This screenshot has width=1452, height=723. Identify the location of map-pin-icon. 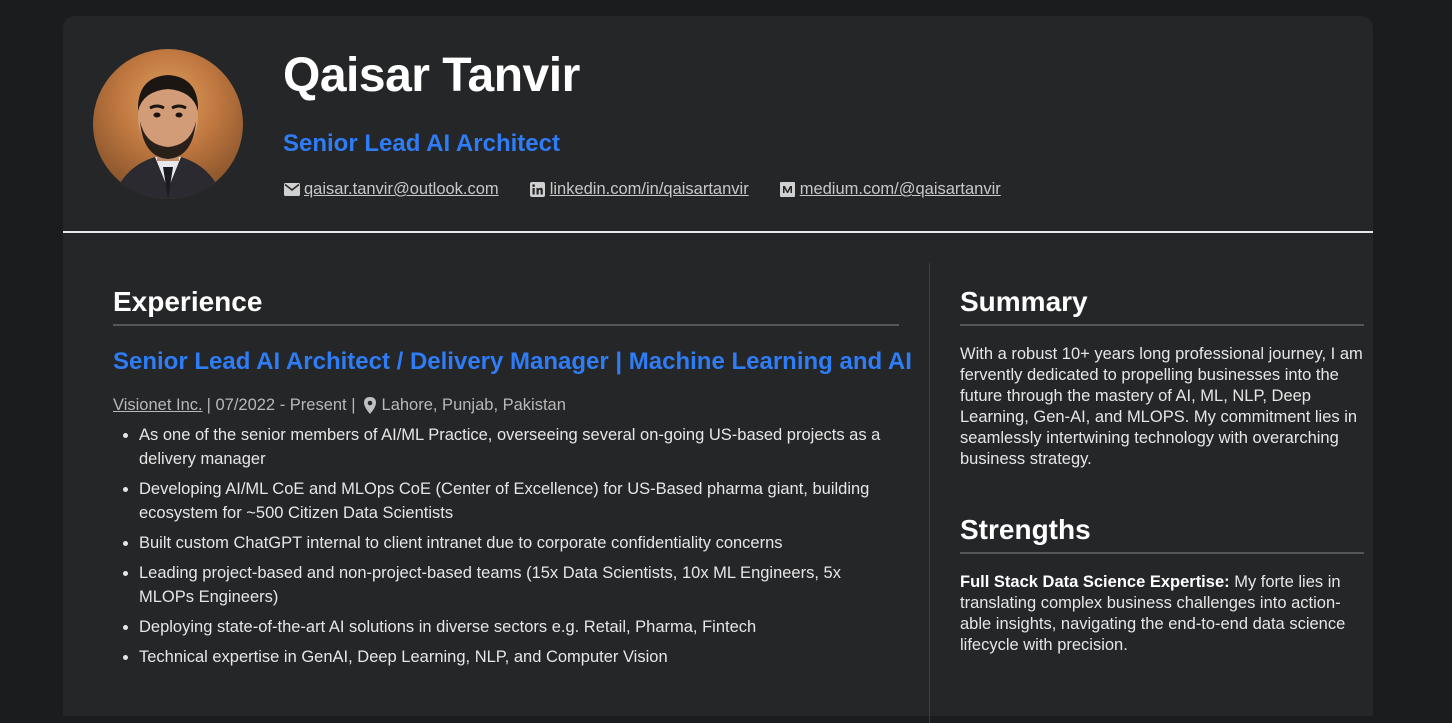
(369, 405).